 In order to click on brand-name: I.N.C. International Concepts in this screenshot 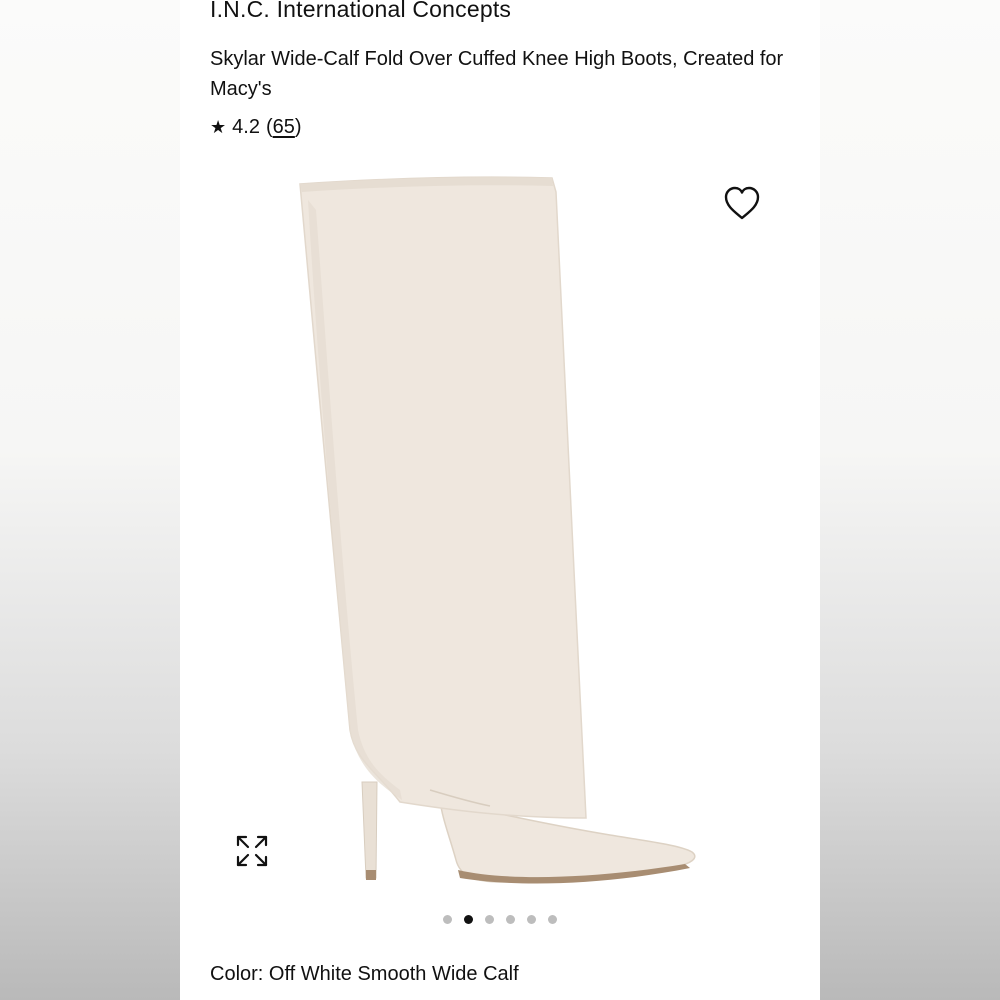, I will do `click(360, 11)`.